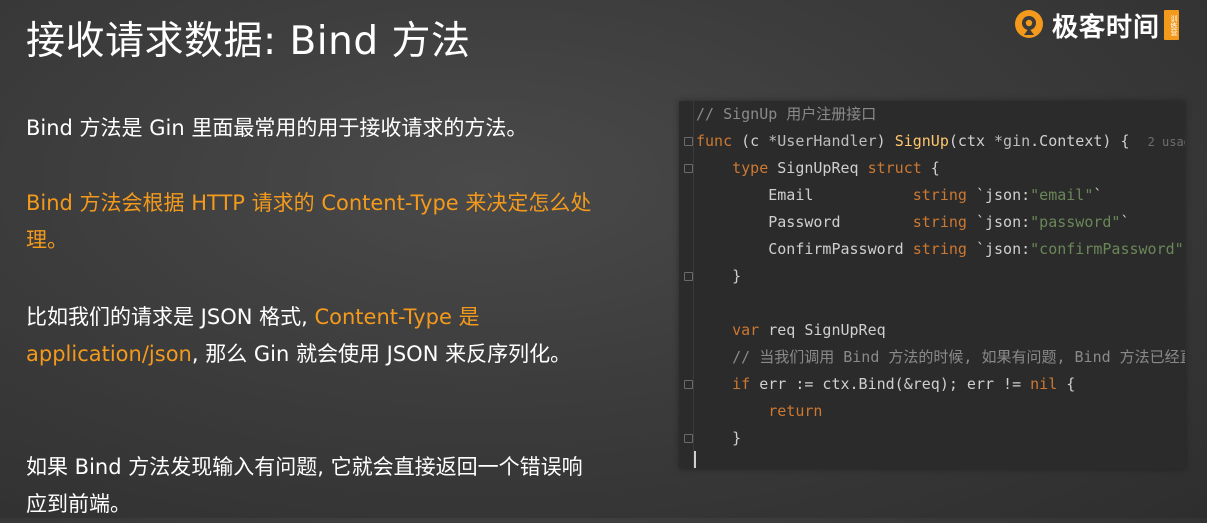  I want to click on code-token: return, so click(795, 411).